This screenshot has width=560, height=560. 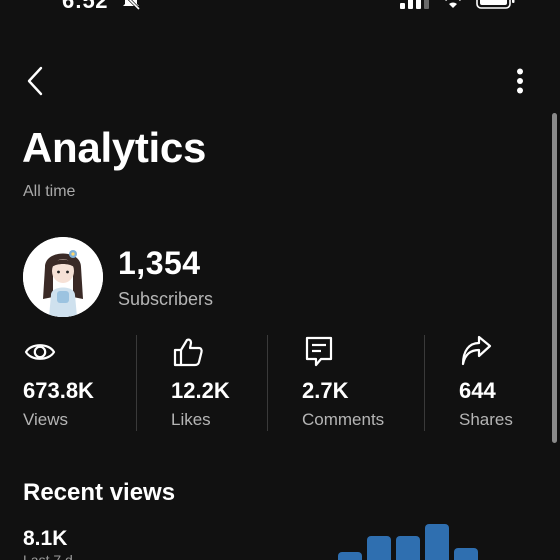 What do you see at coordinates (477, 390) in the screenshot?
I see `stat-value: 644` at bounding box center [477, 390].